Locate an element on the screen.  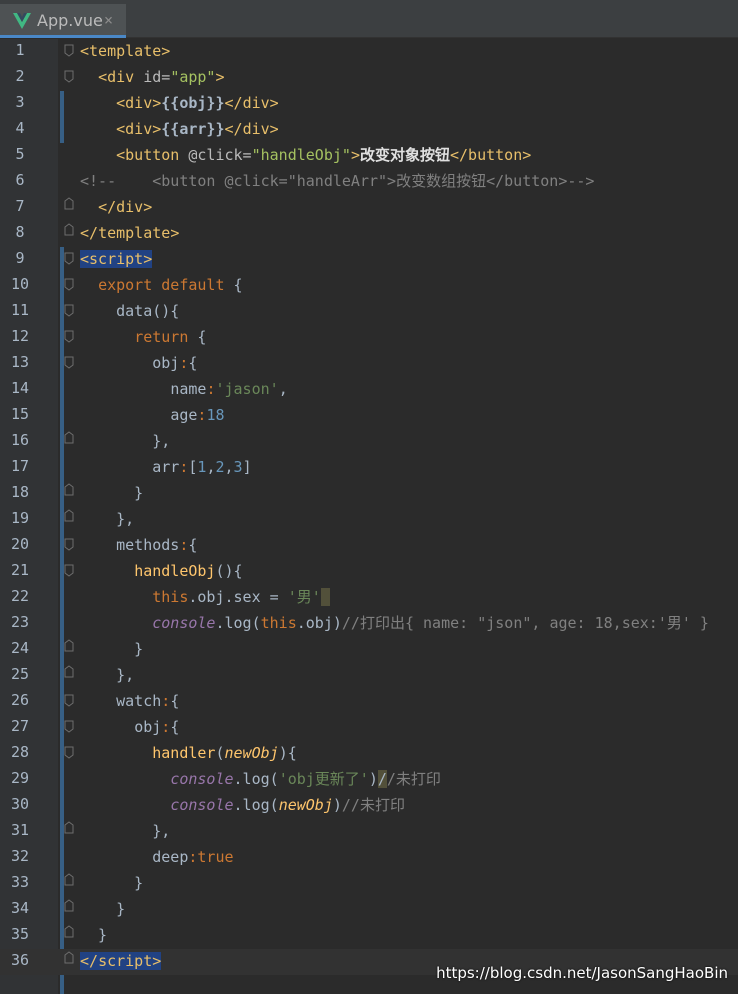
line-number: 16 is located at coordinates (20, 440).